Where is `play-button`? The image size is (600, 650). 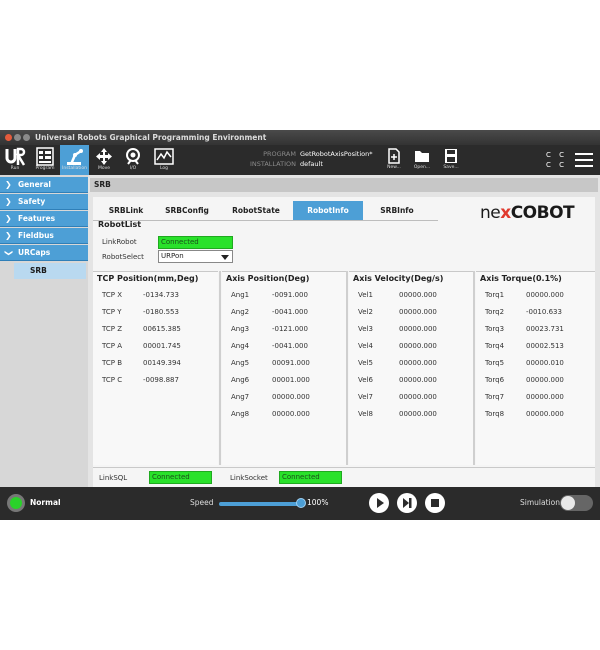
play-button is located at coordinates (379, 503).